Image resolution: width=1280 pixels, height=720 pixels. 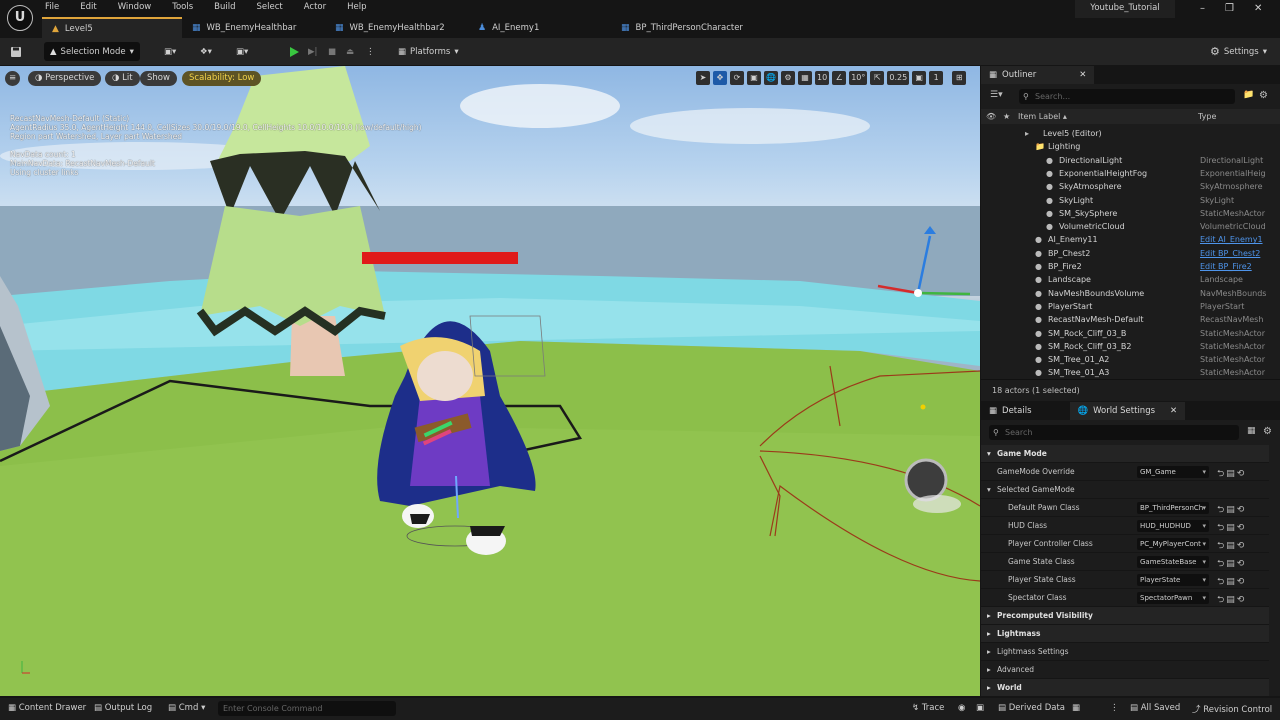 What do you see at coordinates (1173, 580) in the screenshot?
I see `class-picker-dropdown: PlayerState` at bounding box center [1173, 580].